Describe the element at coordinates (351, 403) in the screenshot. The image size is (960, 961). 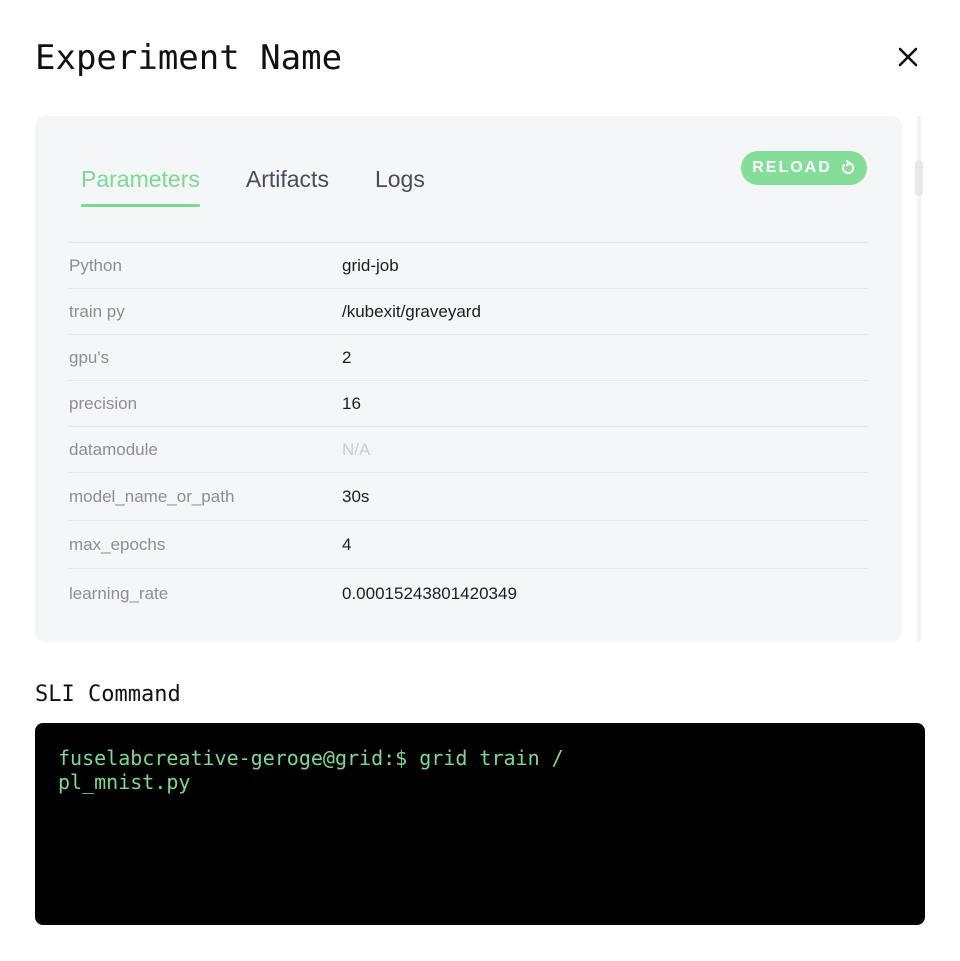
I see `param-value: 16` at that location.